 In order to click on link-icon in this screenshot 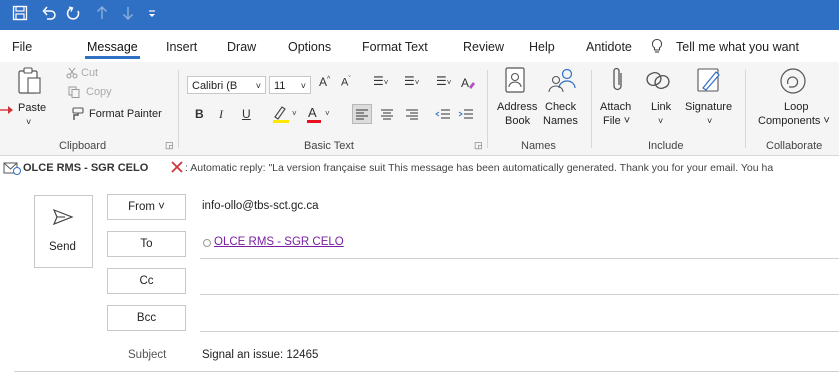, I will do `click(658, 80)`.